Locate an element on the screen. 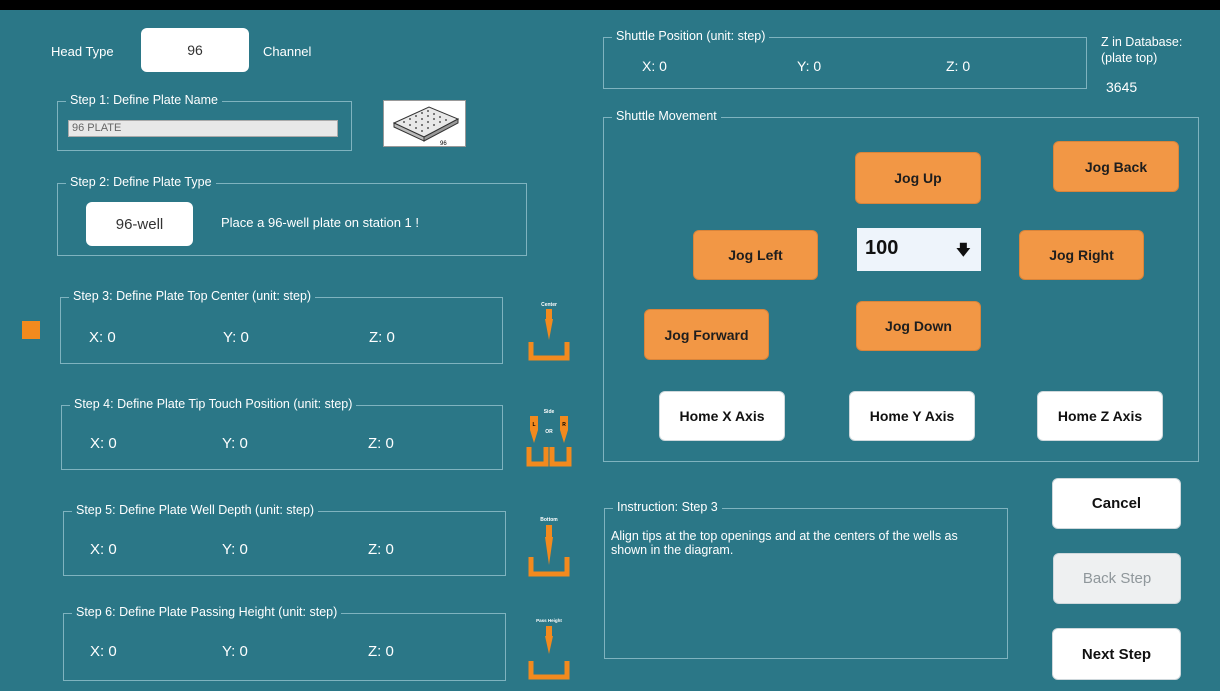  z-database-value: 3645 is located at coordinates (1122, 87).